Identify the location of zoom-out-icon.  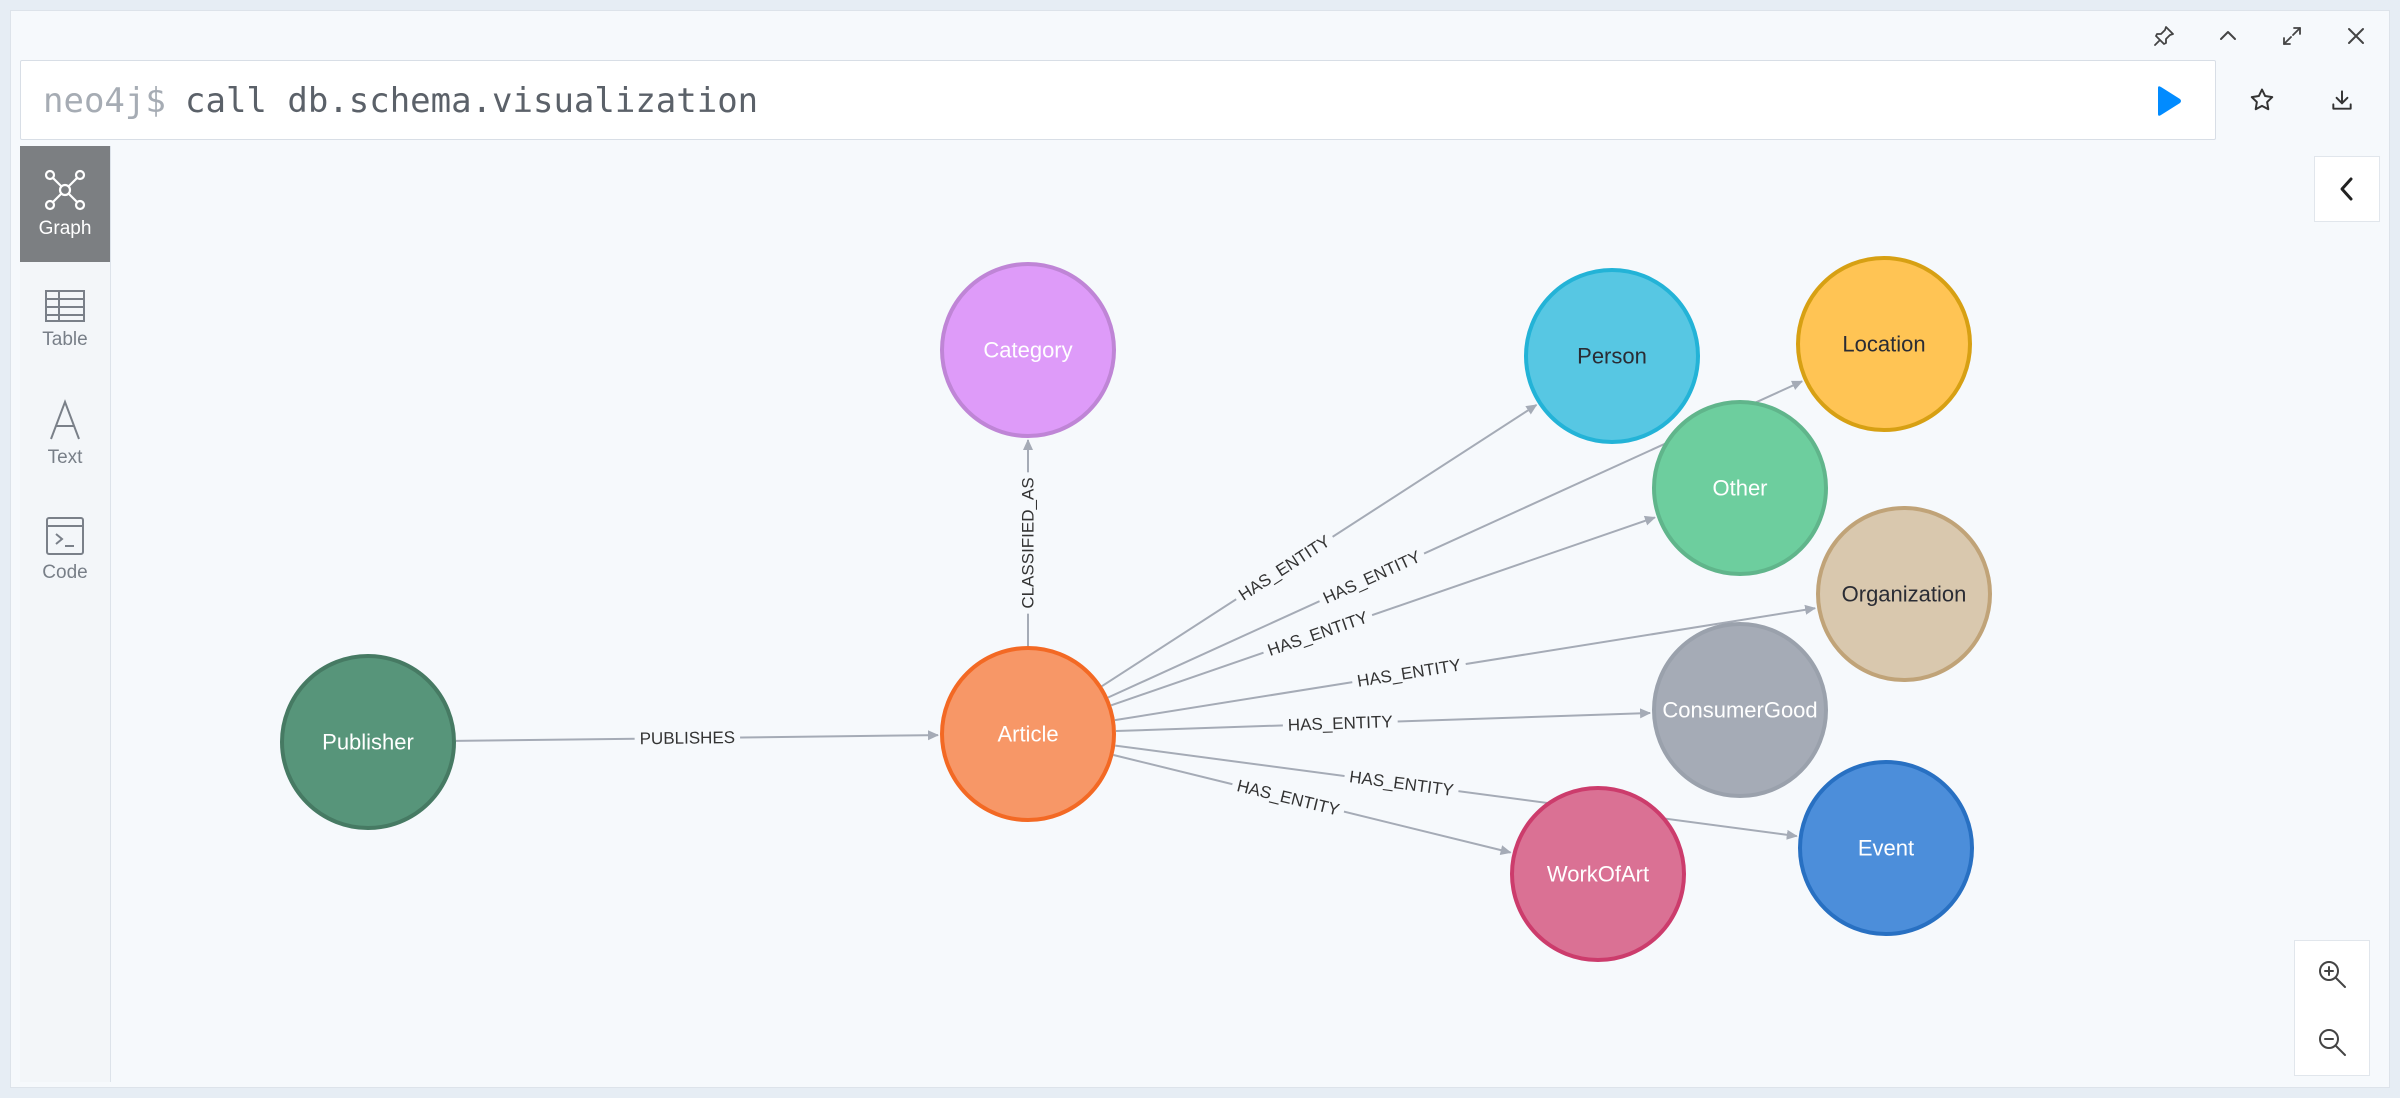
(2332, 1042).